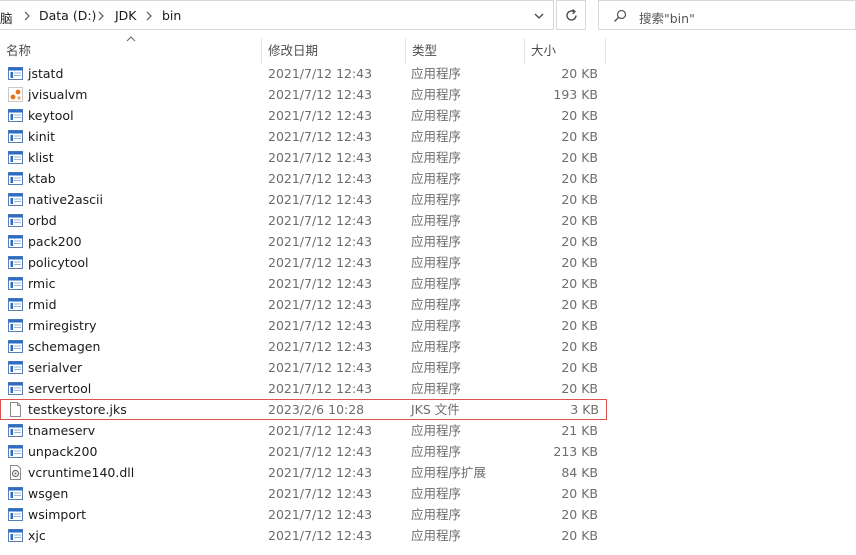 The image size is (856, 555). I want to click on file-row: serialver 2021/7/12 12:43 应用程序 20 KB, so click(303, 367).